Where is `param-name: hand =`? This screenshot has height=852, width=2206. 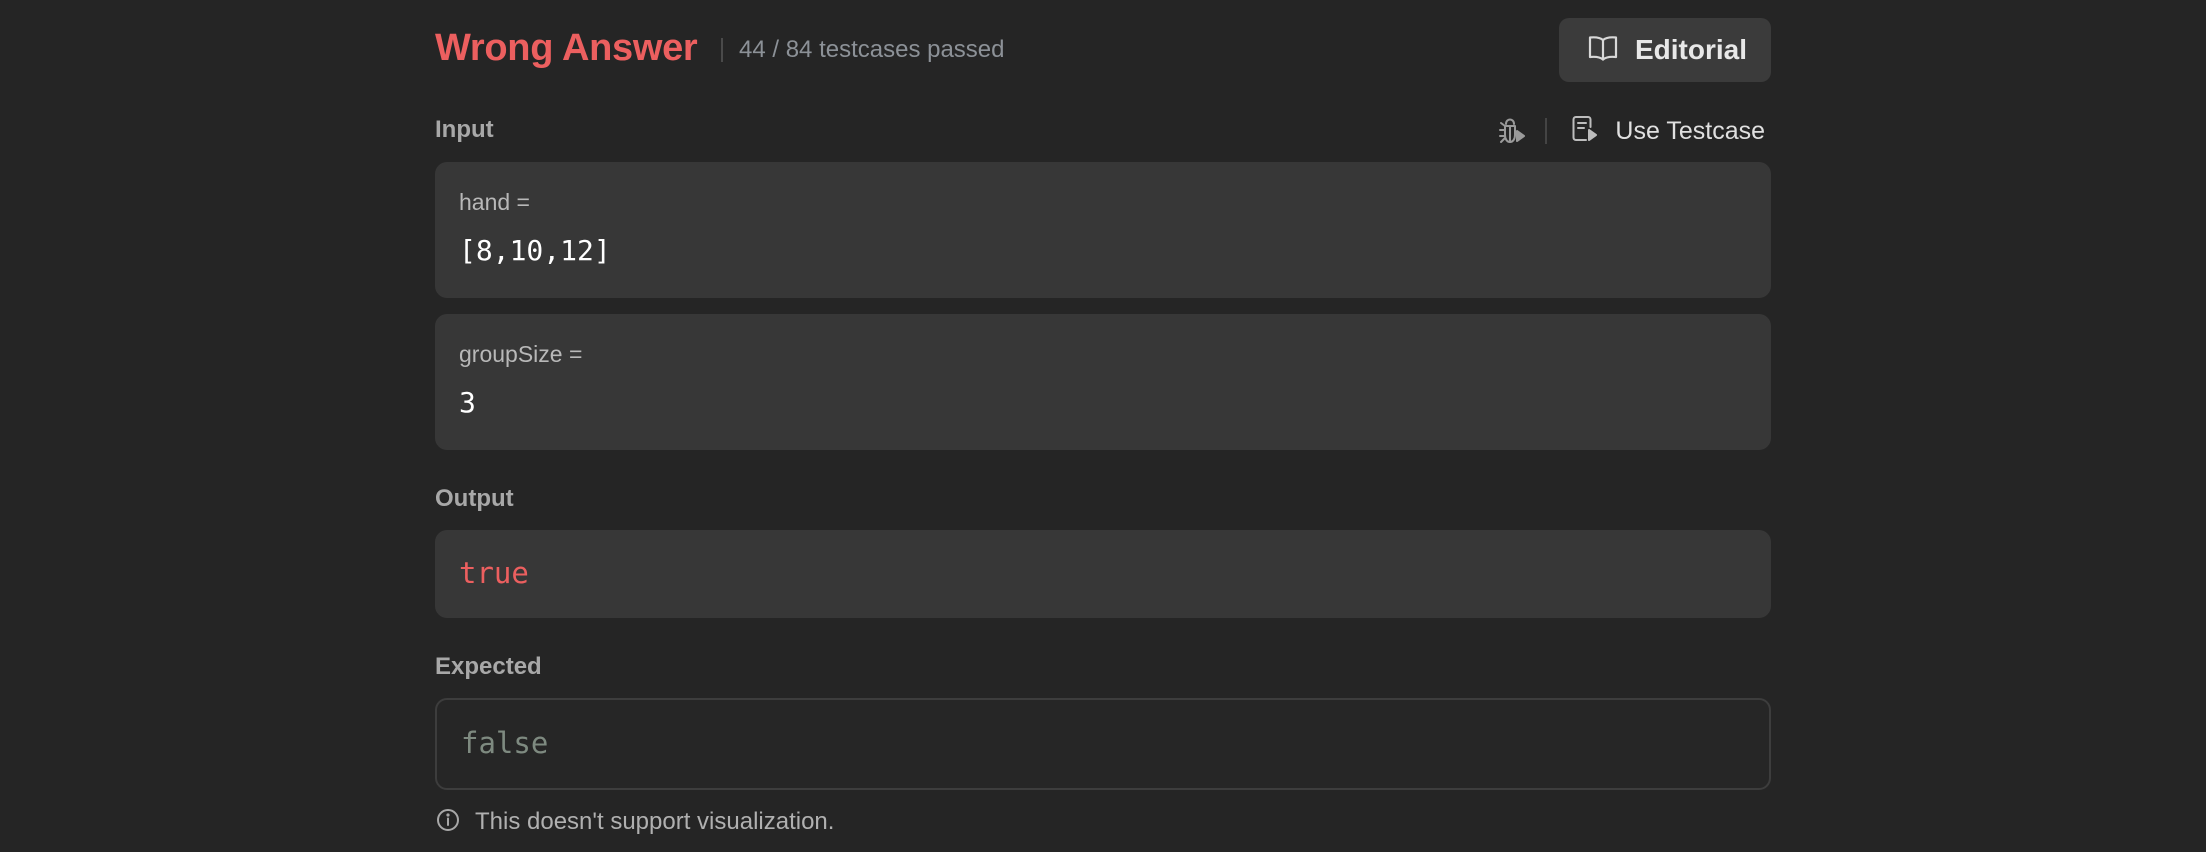 param-name: hand = is located at coordinates (494, 202).